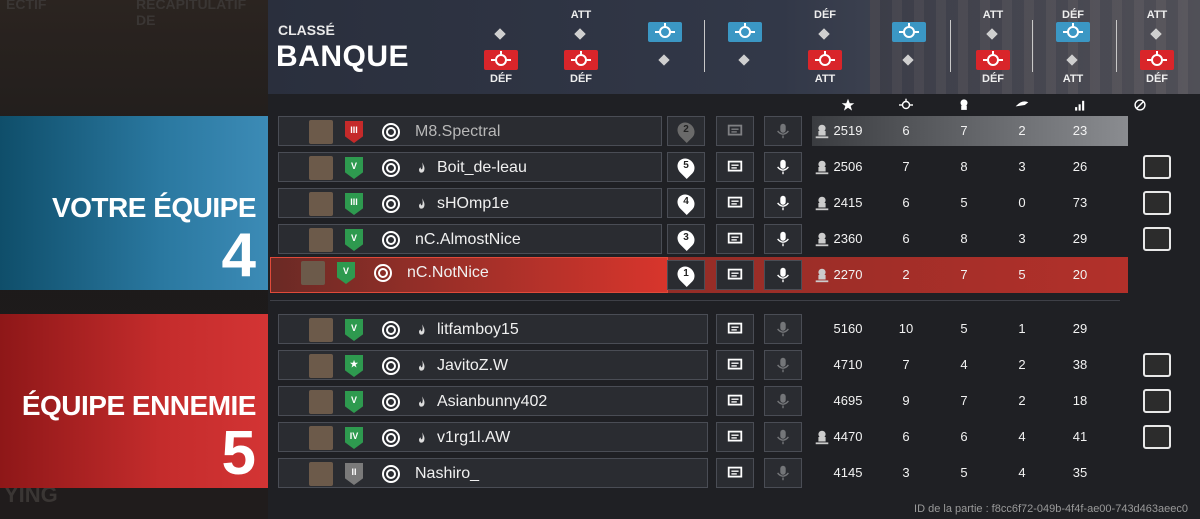  I want to click on ban-icon, so click(1140, 105).